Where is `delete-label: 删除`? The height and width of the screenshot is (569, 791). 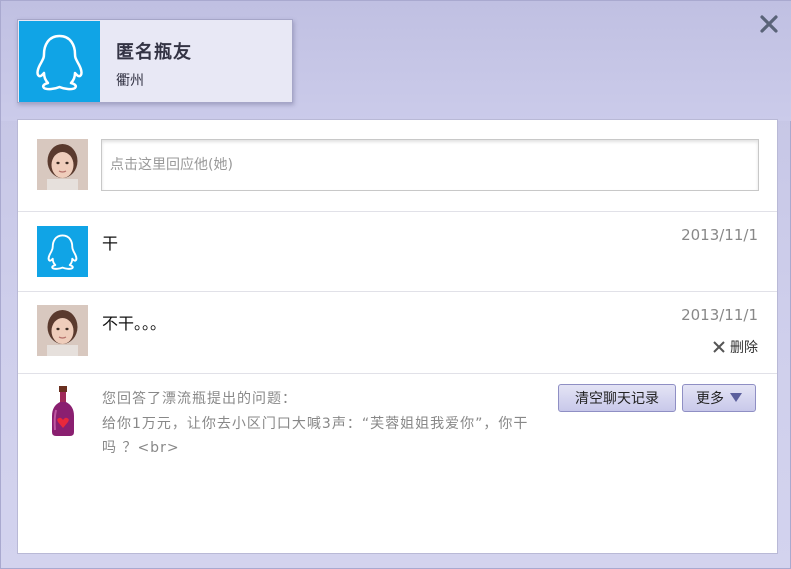 delete-label: 删除 is located at coordinates (744, 348).